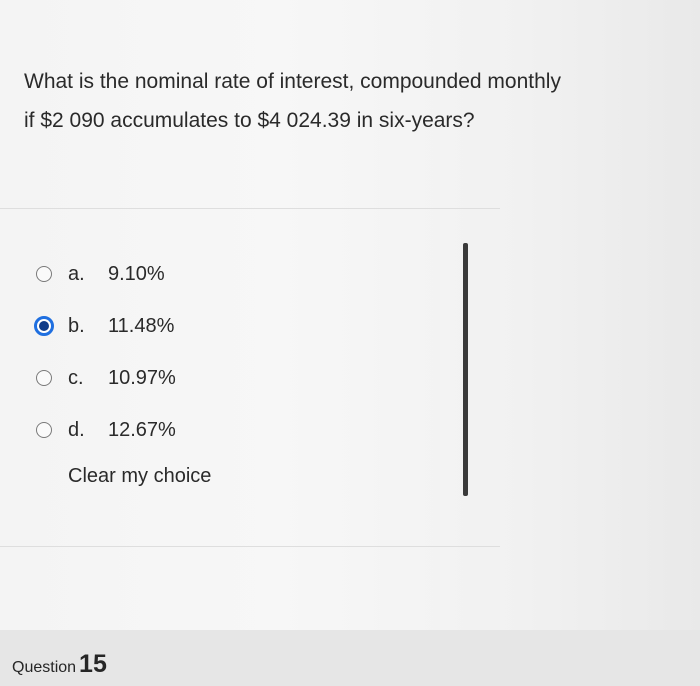  I want to click on question-number-value: 15, so click(93, 664).